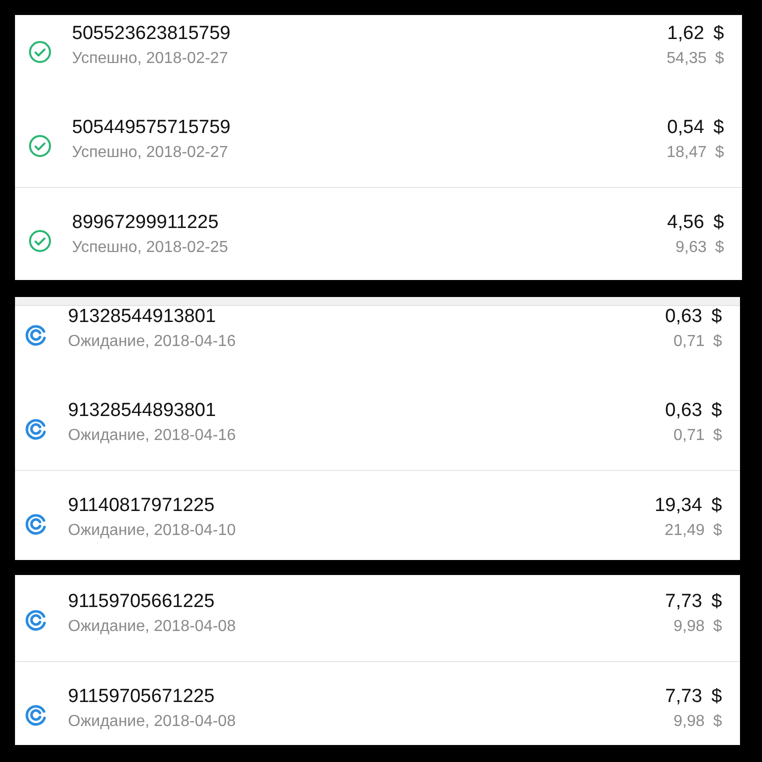 The width and height of the screenshot is (762, 762). Describe the element at coordinates (152, 128) in the screenshot. I see `transaction-number: 505449575715759` at that location.